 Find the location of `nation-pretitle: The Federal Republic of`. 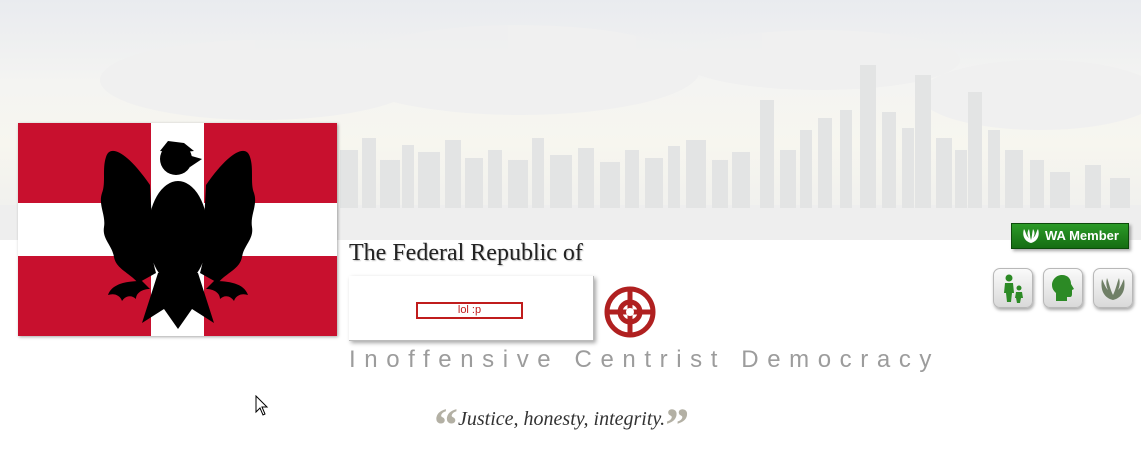

nation-pretitle: The Federal Republic of is located at coordinates (466, 253).